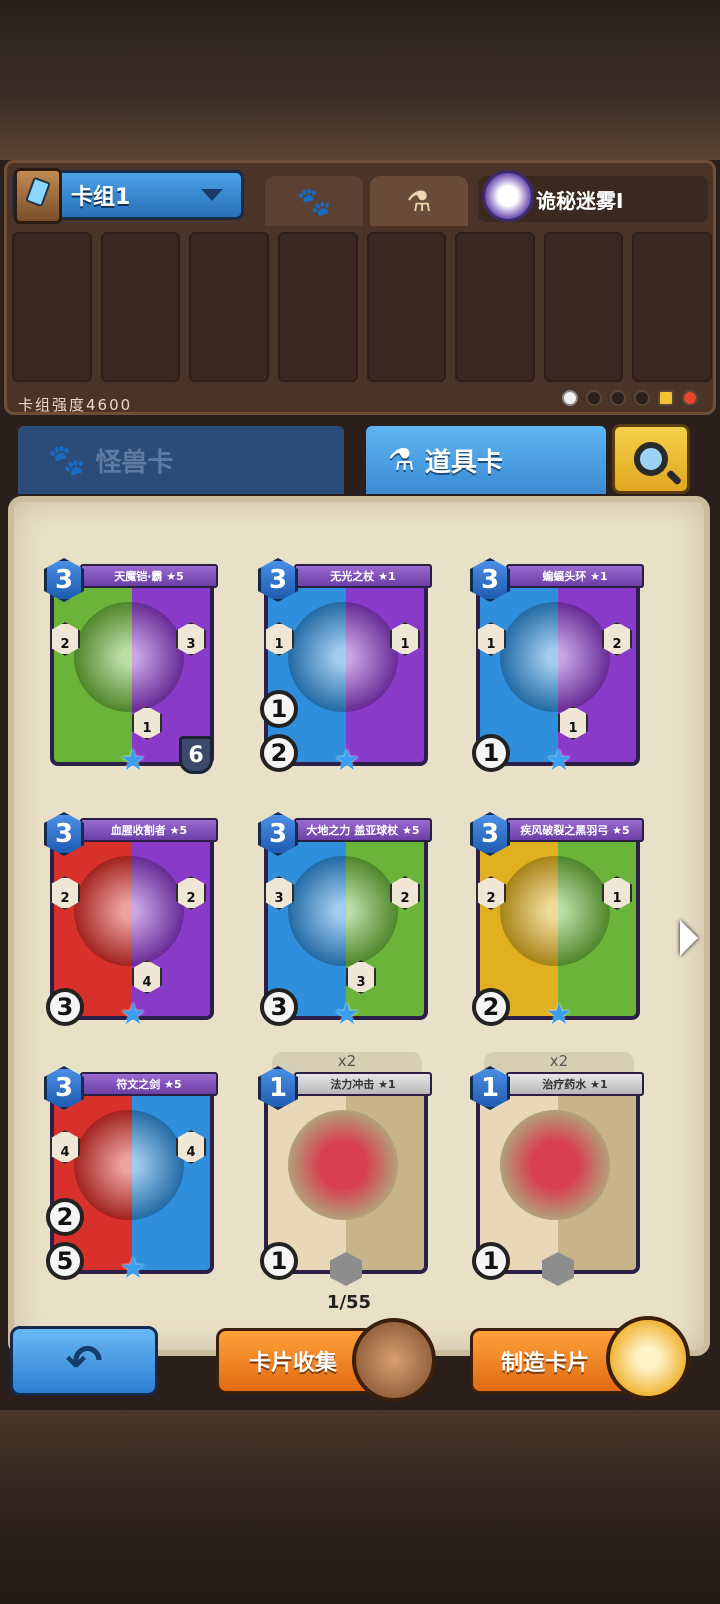  What do you see at coordinates (212, 195) in the screenshot?
I see `chevron-down-icon` at bounding box center [212, 195].